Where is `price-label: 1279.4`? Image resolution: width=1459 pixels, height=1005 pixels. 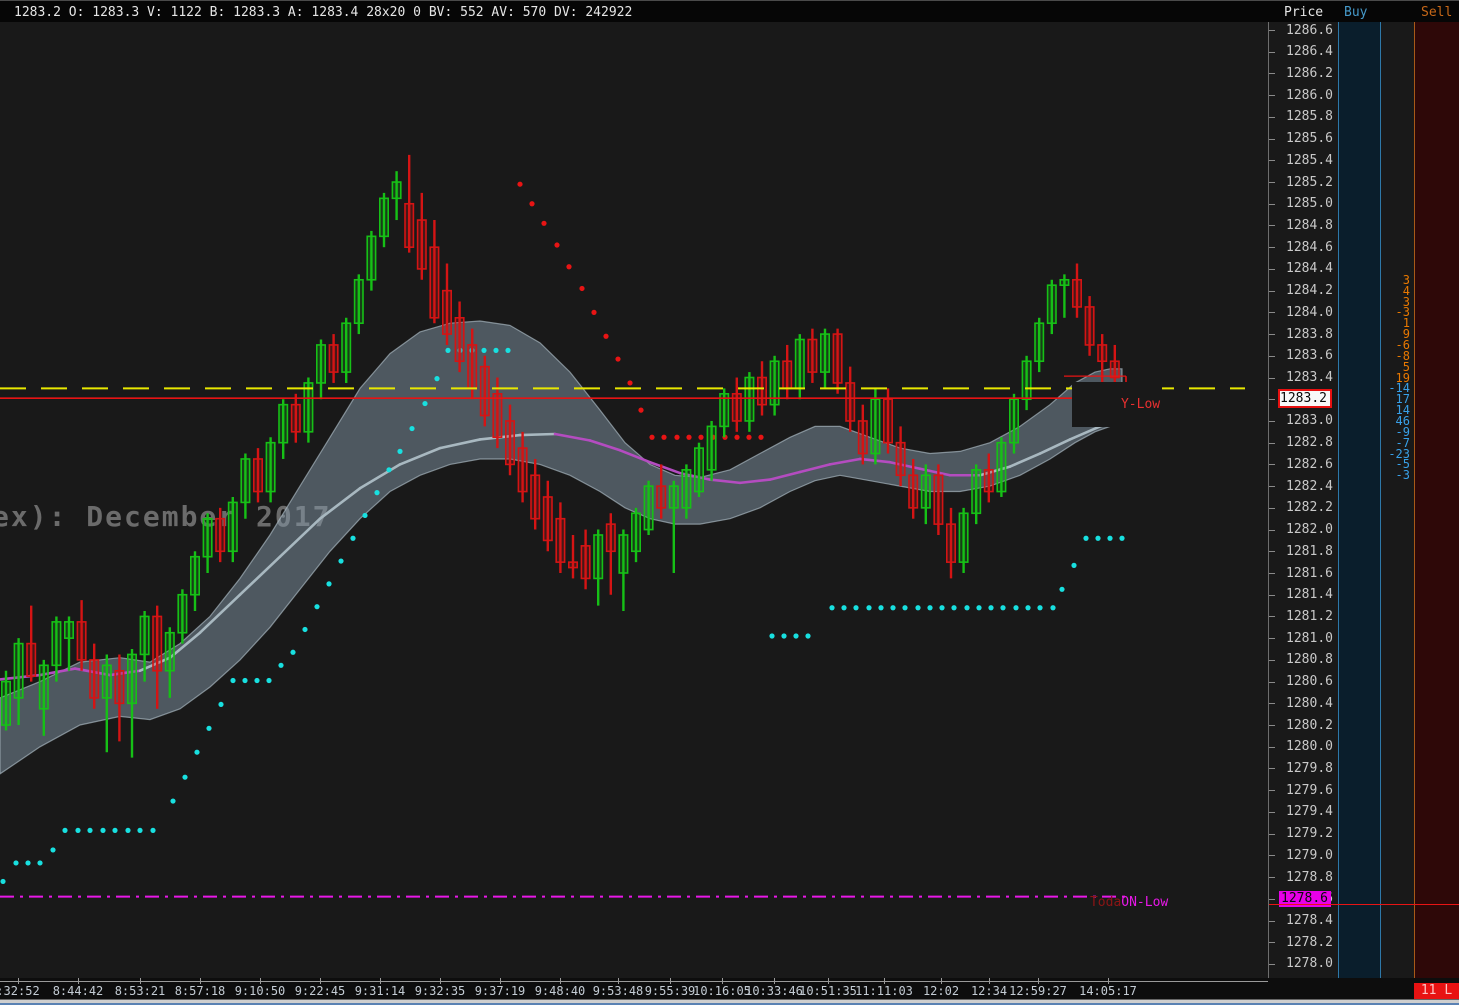
price-label: 1279.4 is located at coordinates (1309, 812).